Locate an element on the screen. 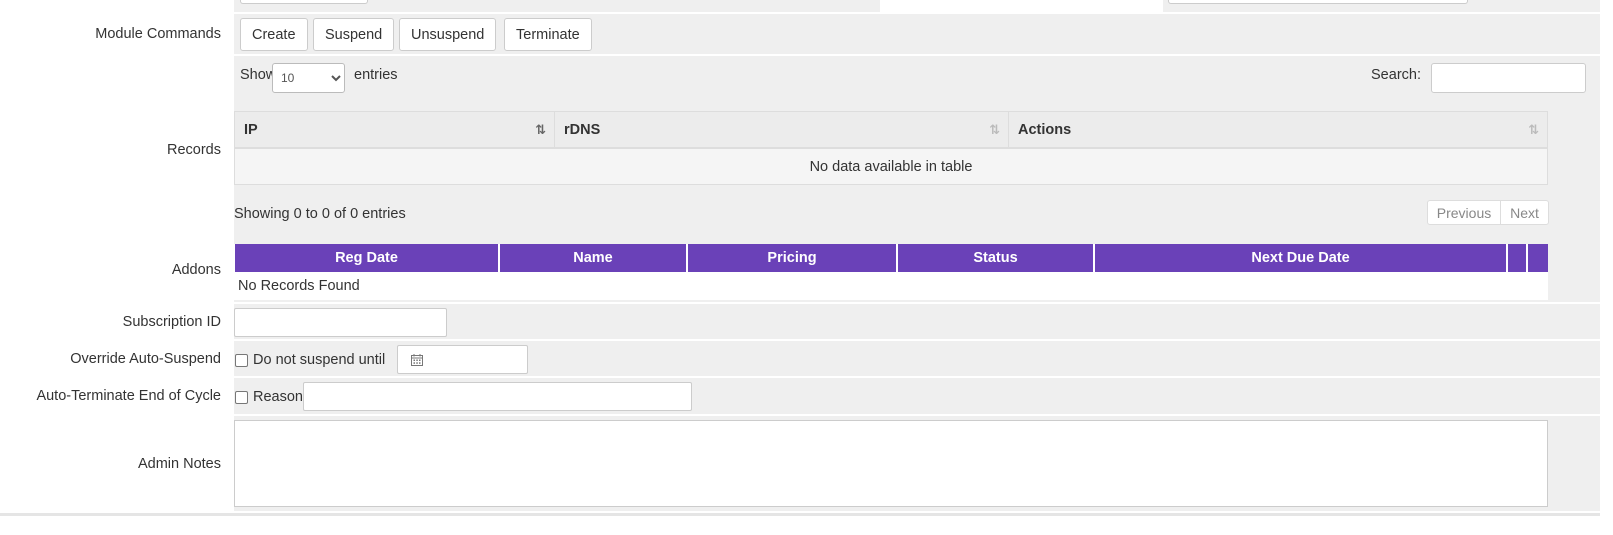 The width and height of the screenshot is (1613, 535). terminate-button: Terminate is located at coordinates (548, 34).